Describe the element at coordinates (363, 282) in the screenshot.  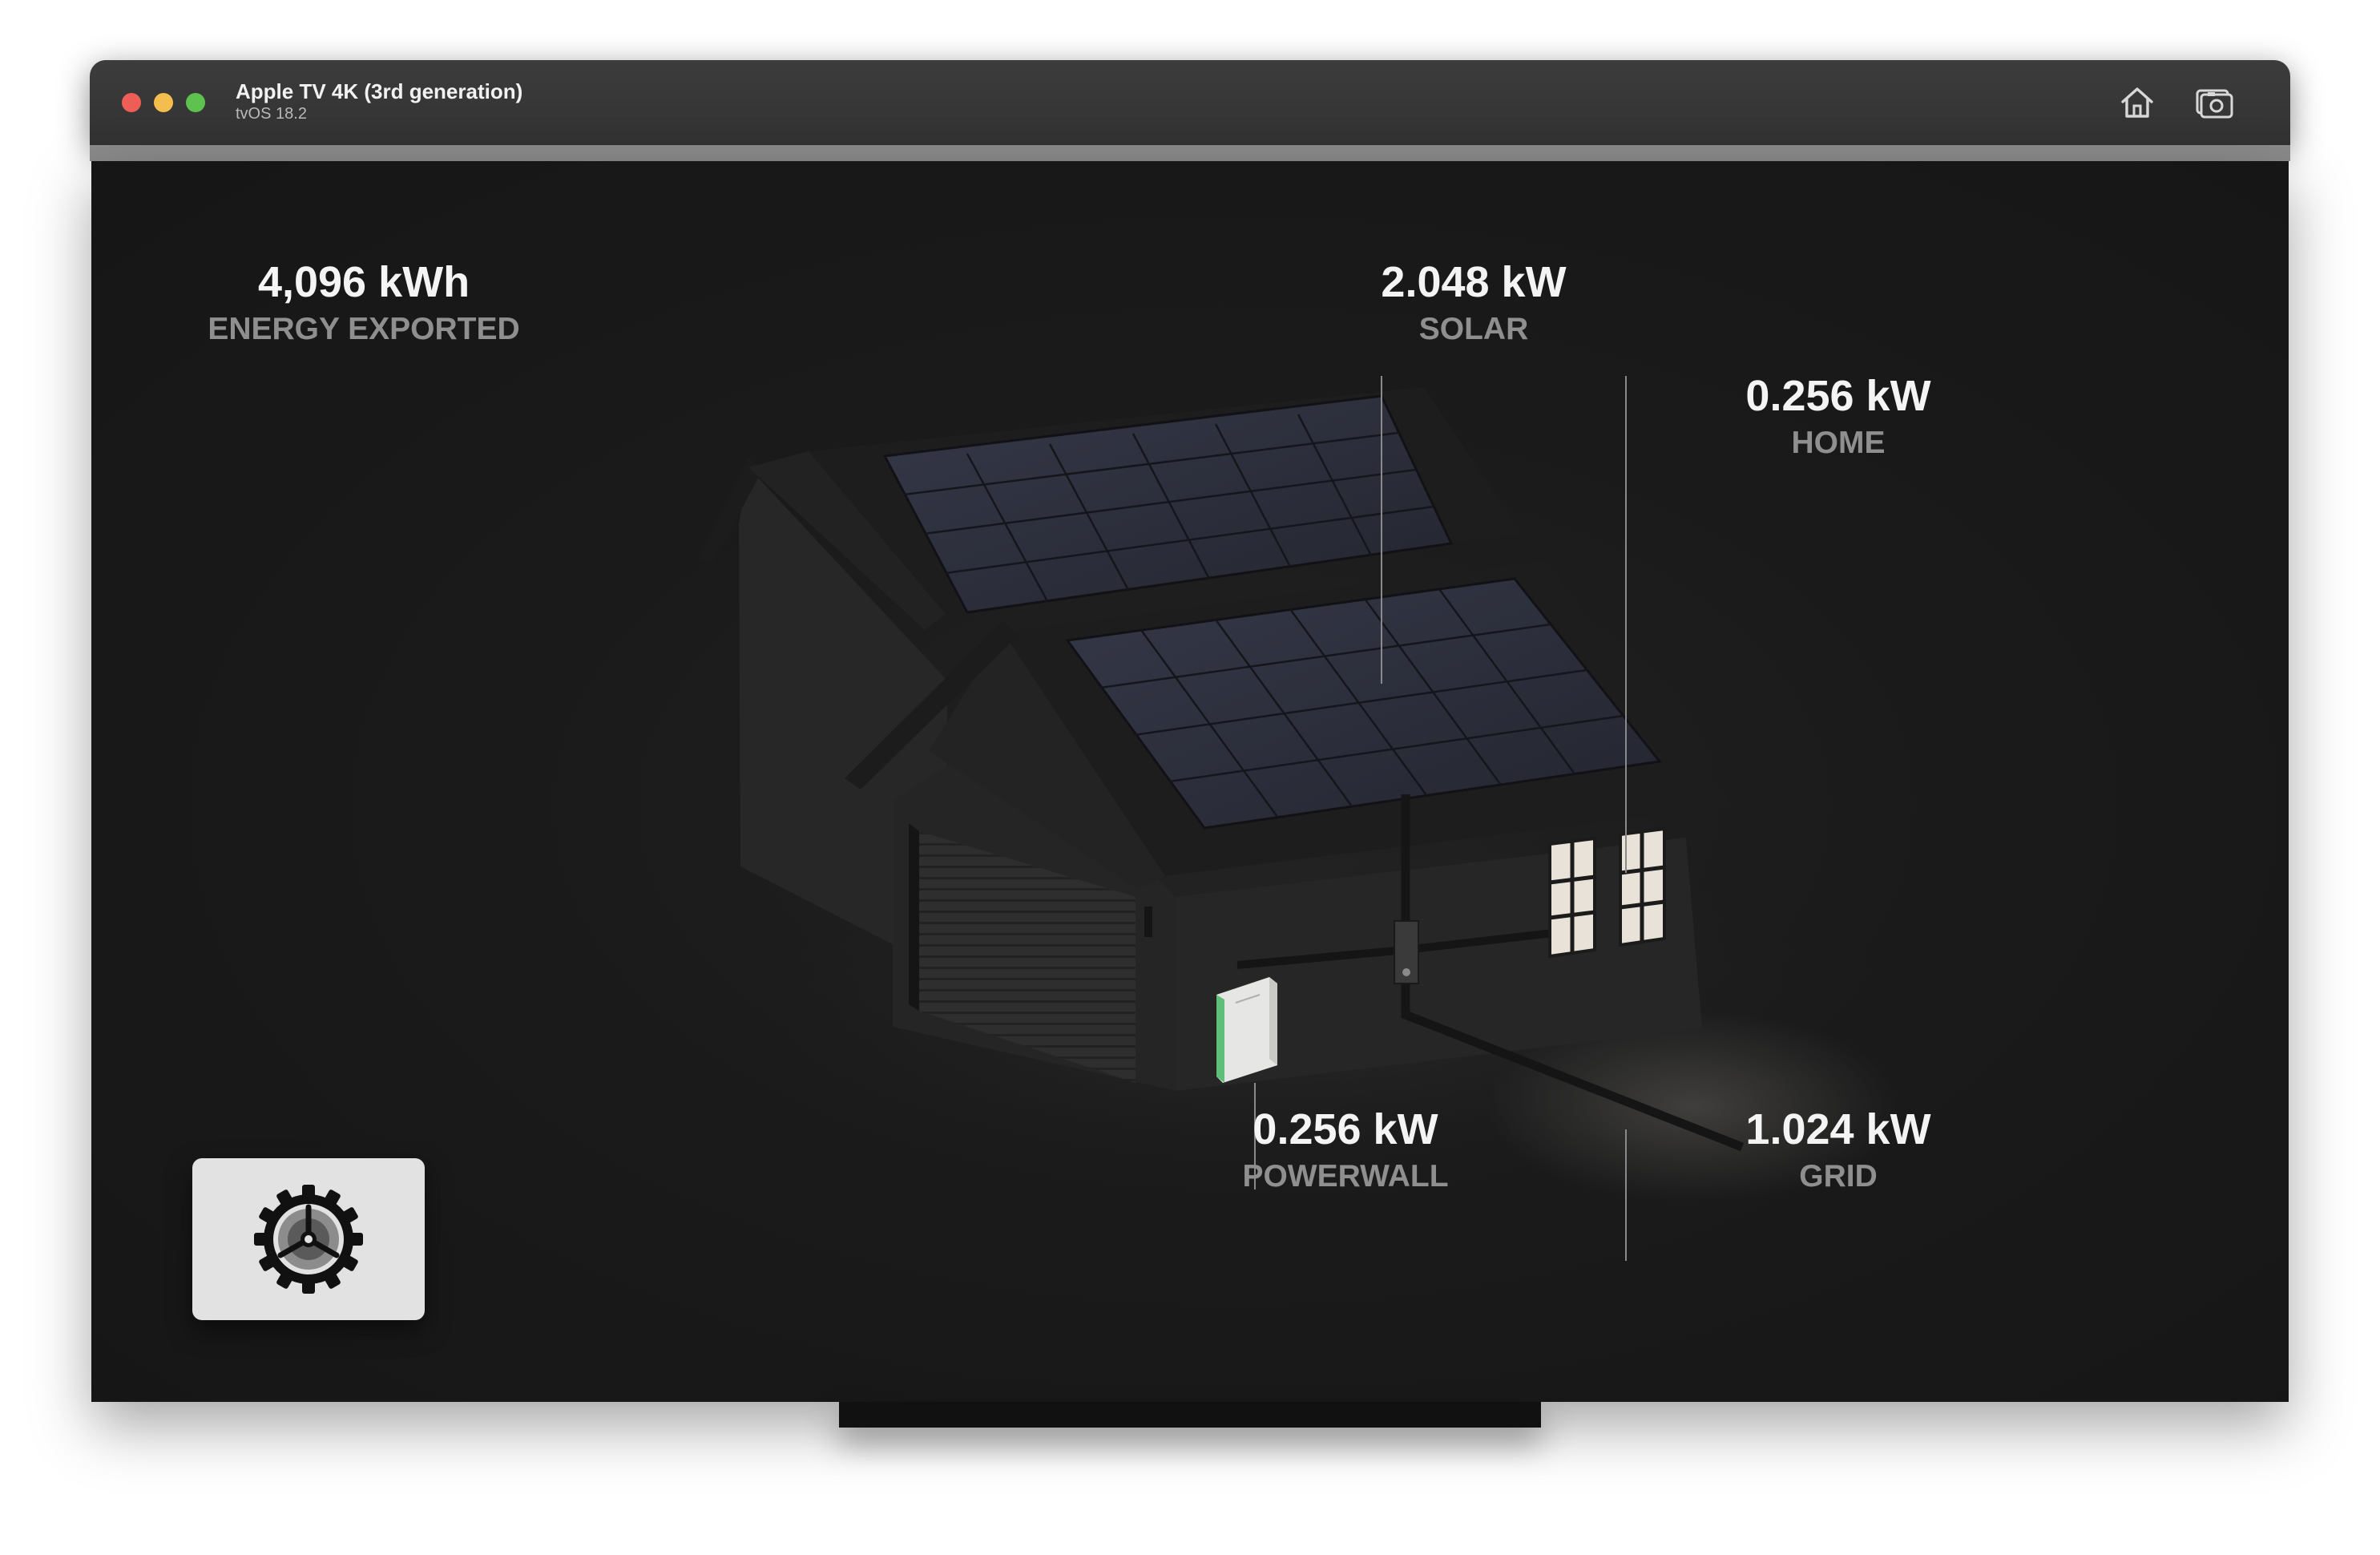
I see `energy-exported-value: 4,096 kWh` at that location.